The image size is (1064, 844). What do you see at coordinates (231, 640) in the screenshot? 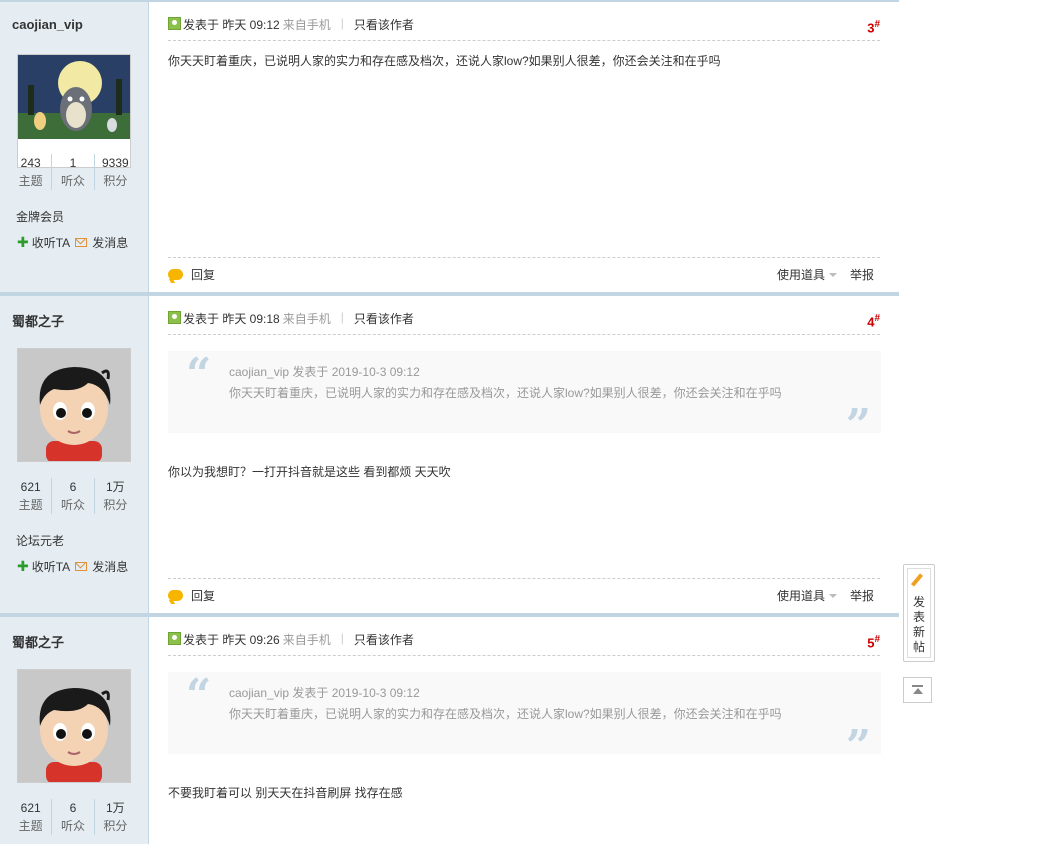
I see `post-time: 发表于 昨天 09:26` at bounding box center [231, 640].